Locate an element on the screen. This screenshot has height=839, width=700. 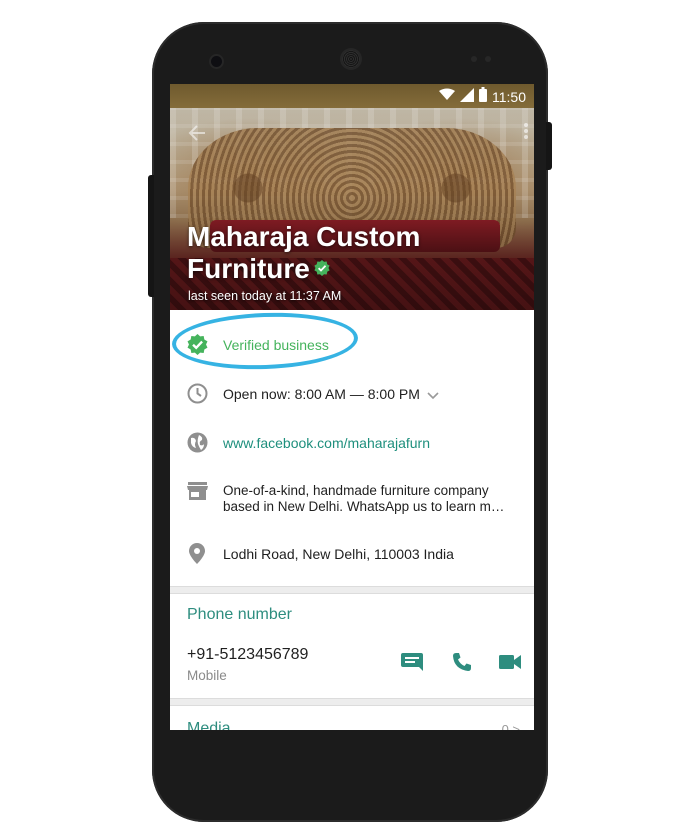
phone-section-title: Phone number is located at coordinates (239, 614).